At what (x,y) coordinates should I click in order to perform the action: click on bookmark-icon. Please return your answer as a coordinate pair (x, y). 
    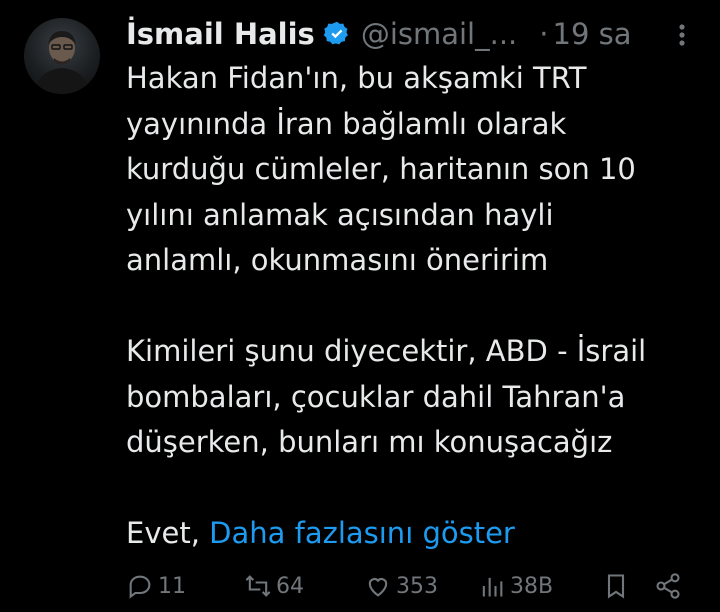
    Looking at the image, I should click on (616, 586).